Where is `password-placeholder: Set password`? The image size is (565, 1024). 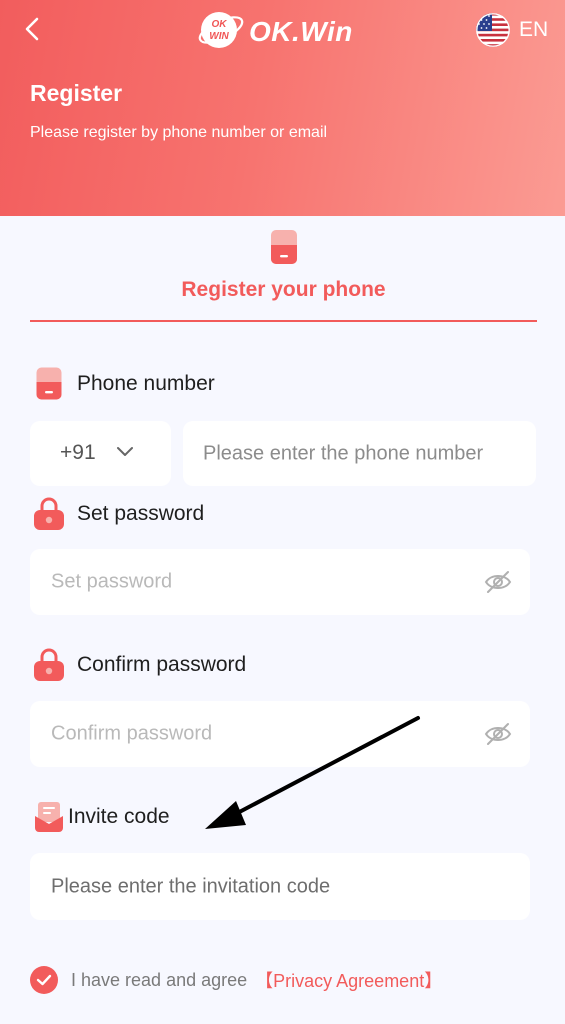
password-placeholder: Set password is located at coordinates (112, 581).